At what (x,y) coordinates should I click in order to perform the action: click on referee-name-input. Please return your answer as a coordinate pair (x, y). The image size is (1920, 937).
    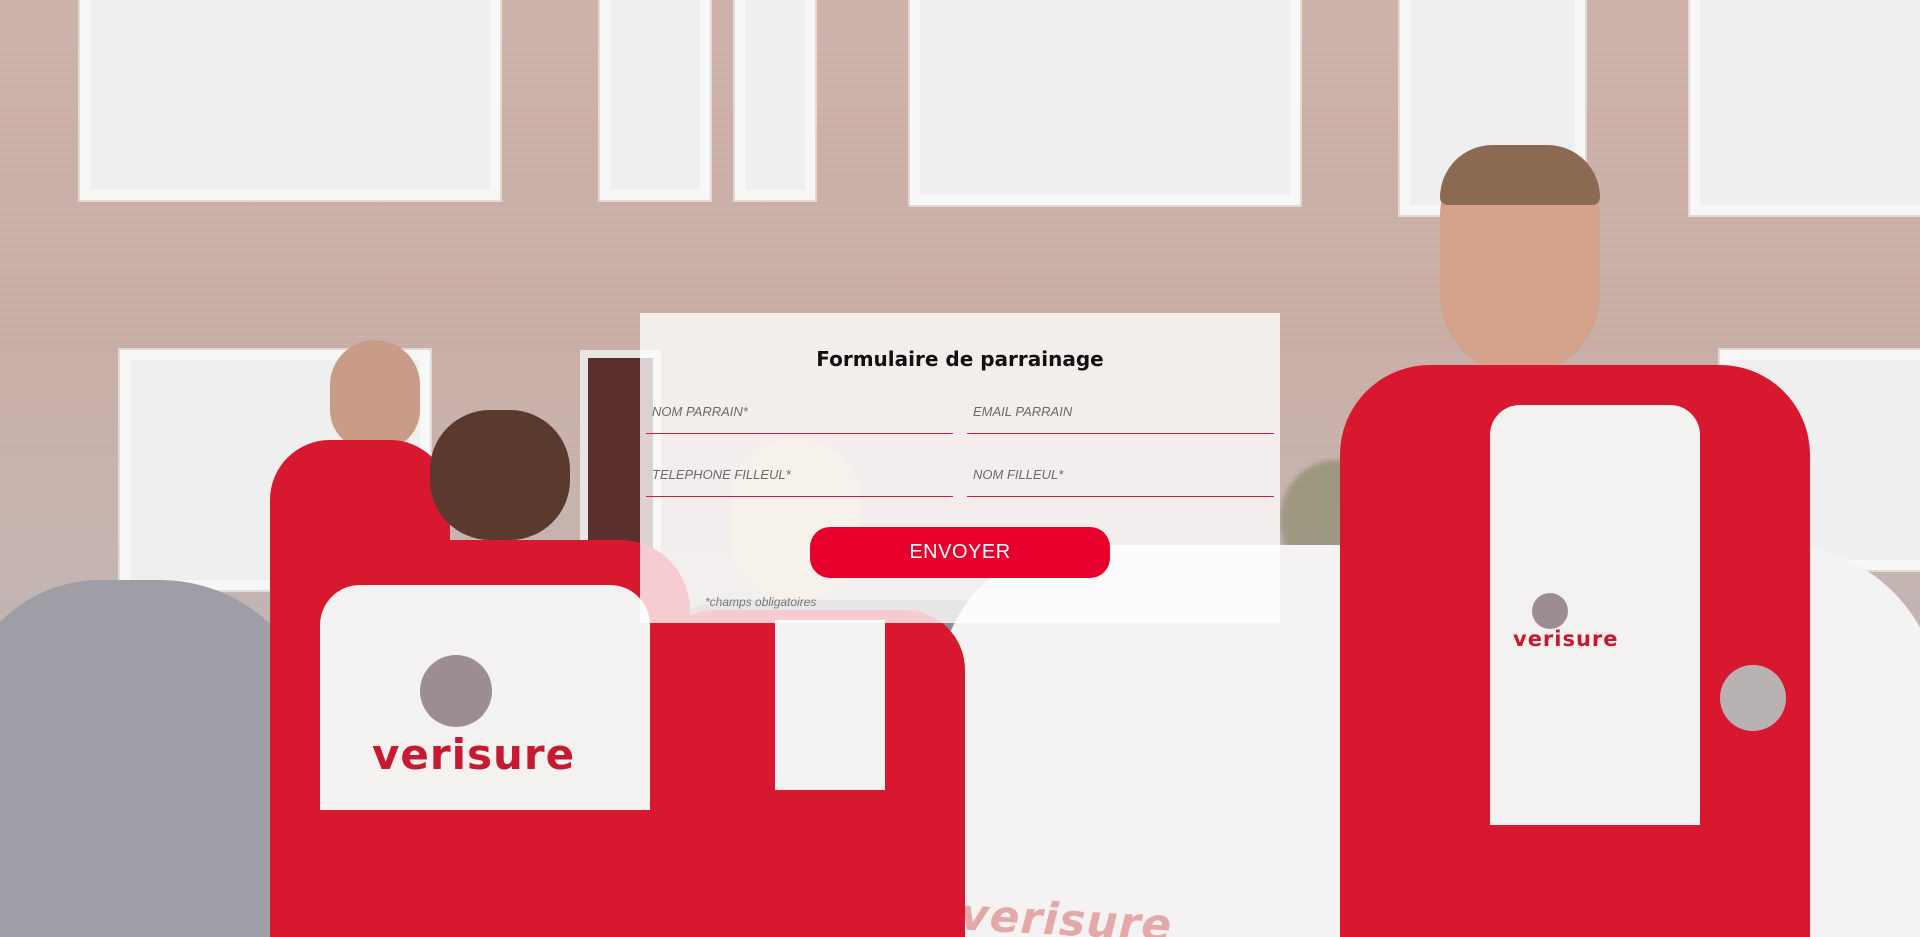
    Looking at the image, I should click on (1120, 474).